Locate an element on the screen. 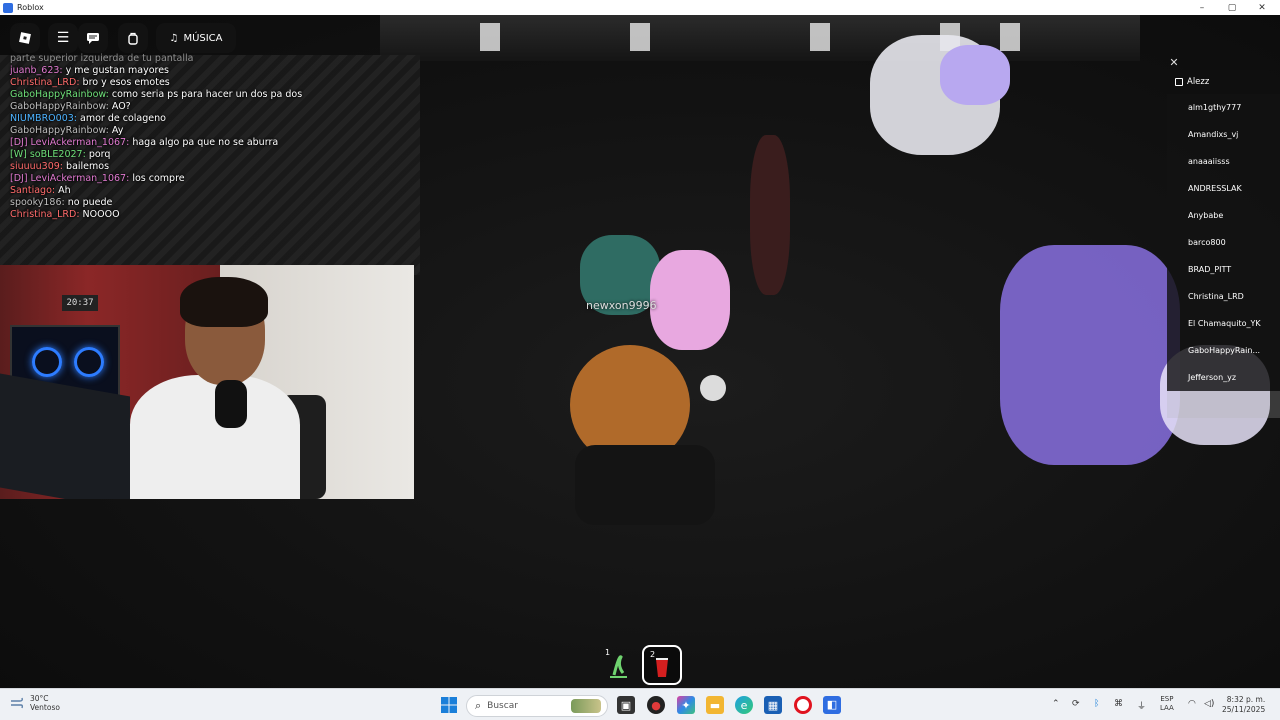  app-button: ● is located at coordinates (656, 705).